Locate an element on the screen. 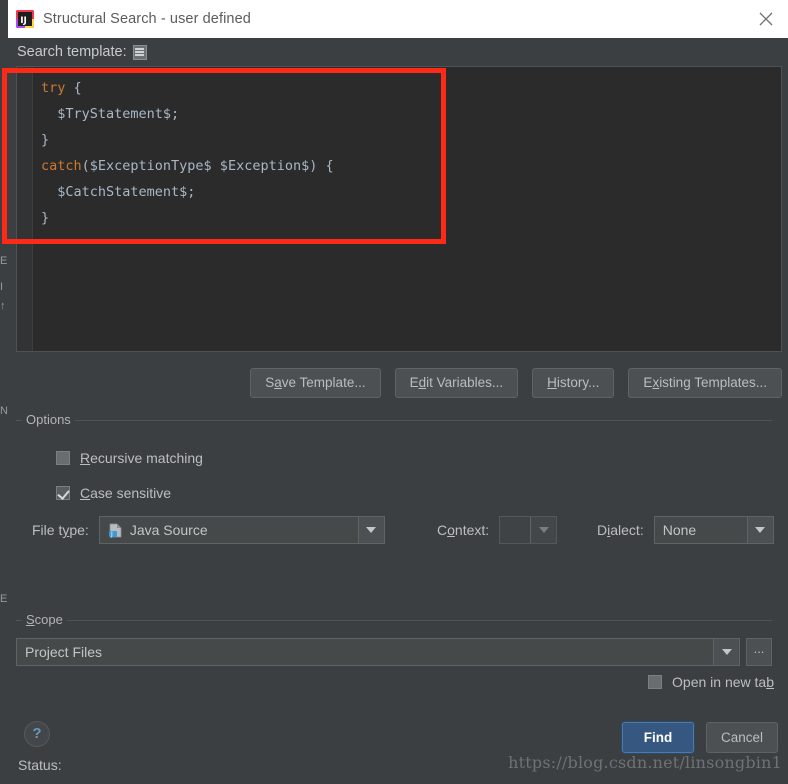 The image size is (788, 784). dialect-label: Dialect: is located at coordinates (620, 530).